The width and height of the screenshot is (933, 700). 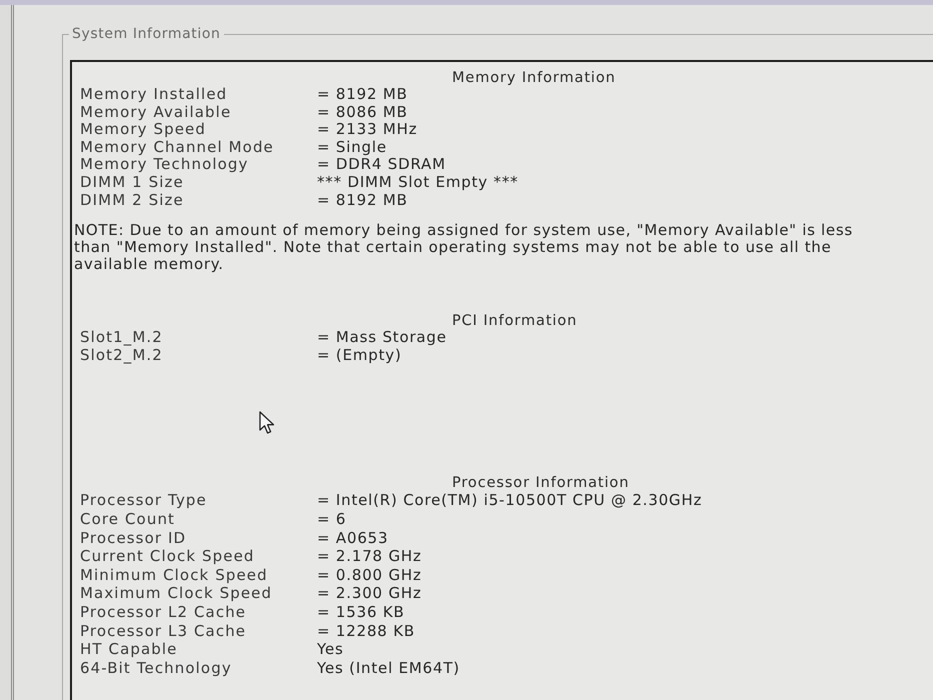 I want to click on field-value: = Single, so click(x=352, y=147).